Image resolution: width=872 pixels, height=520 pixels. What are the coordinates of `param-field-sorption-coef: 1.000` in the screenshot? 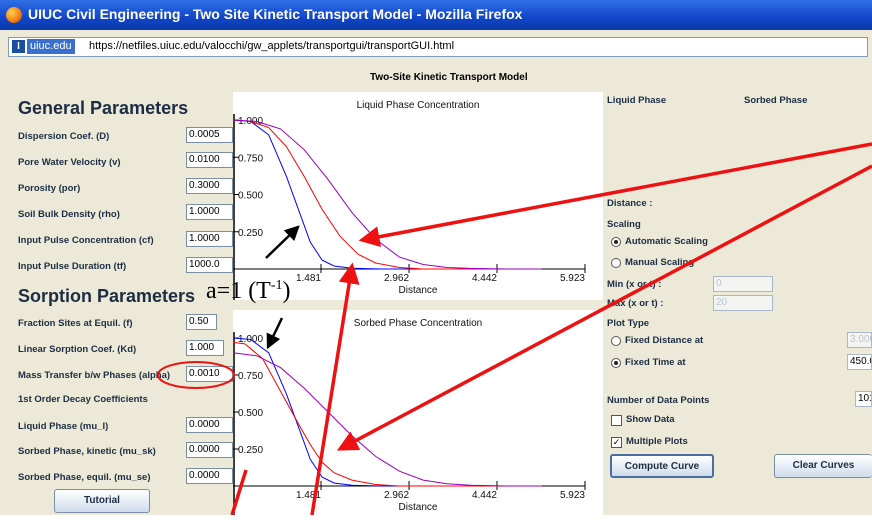 It's located at (205, 348).